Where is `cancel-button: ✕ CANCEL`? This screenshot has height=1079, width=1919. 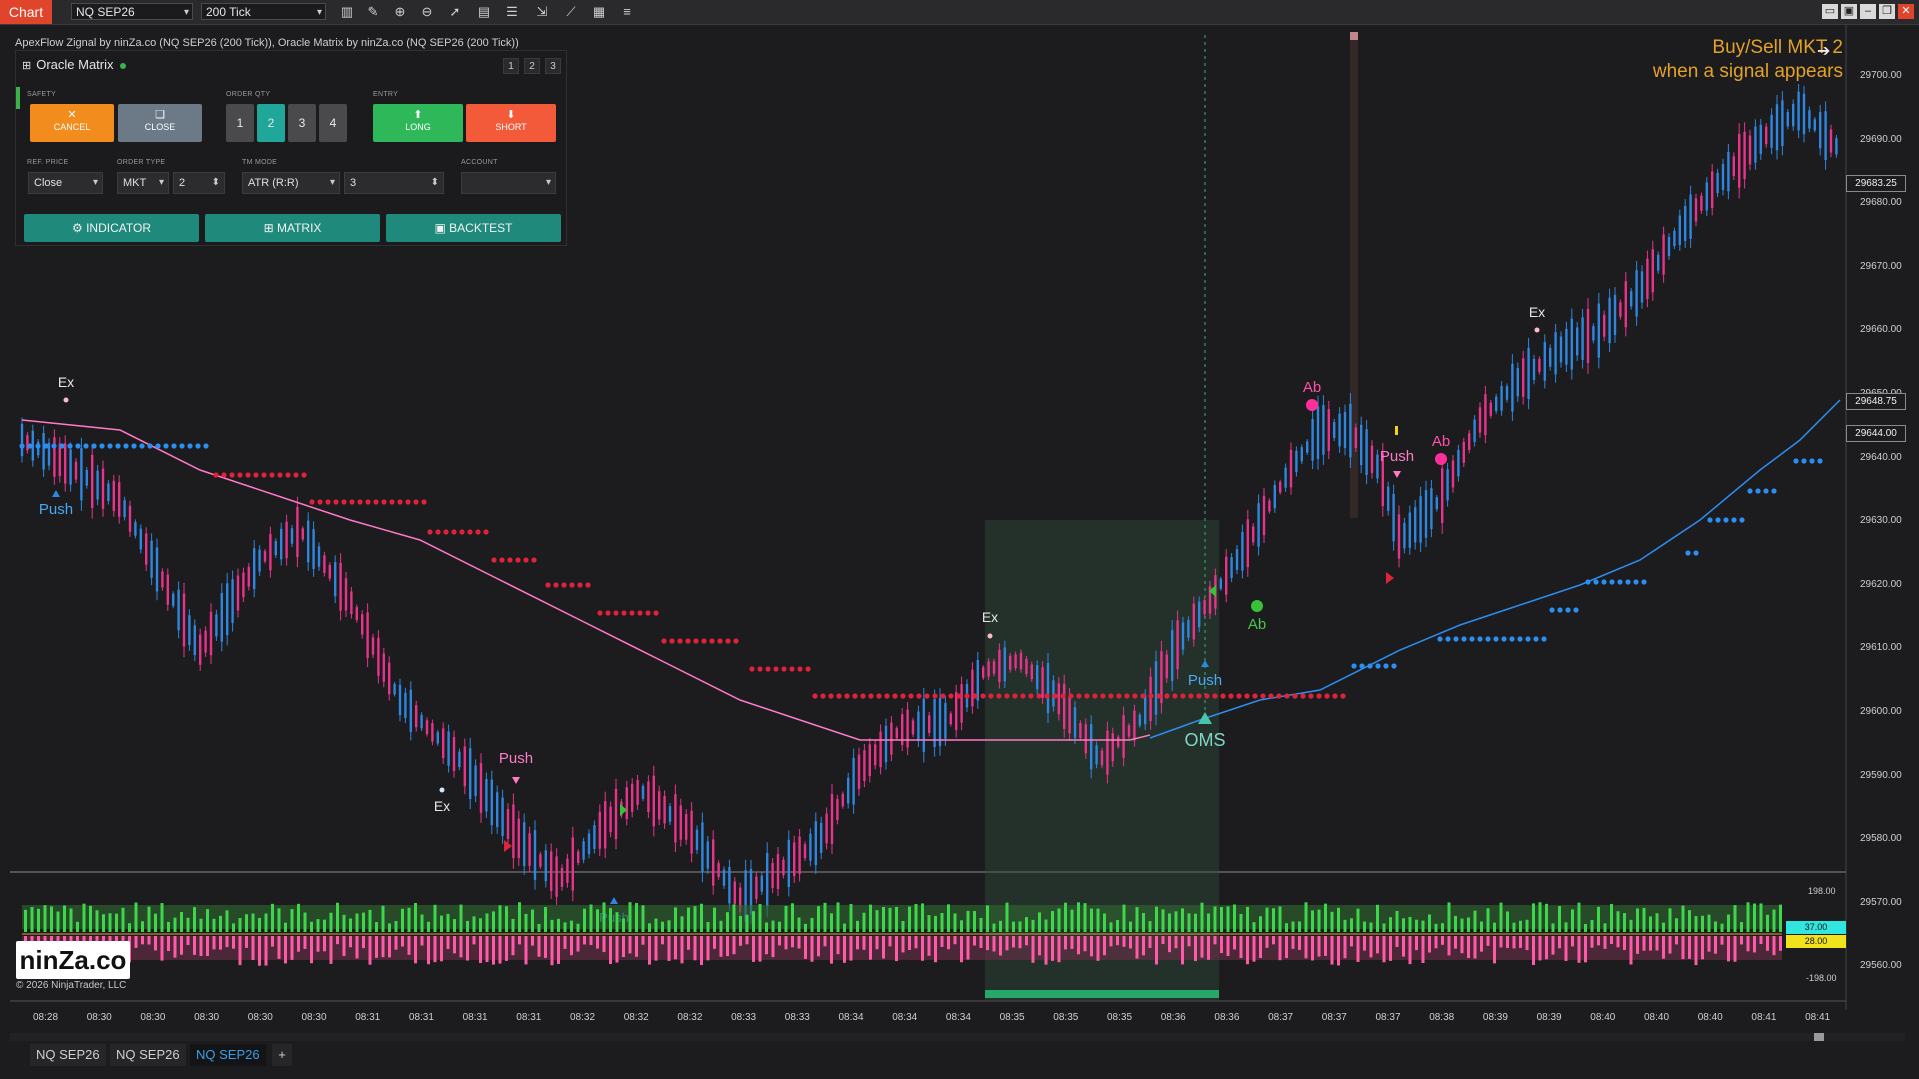
cancel-button: ✕ CANCEL is located at coordinates (72, 123).